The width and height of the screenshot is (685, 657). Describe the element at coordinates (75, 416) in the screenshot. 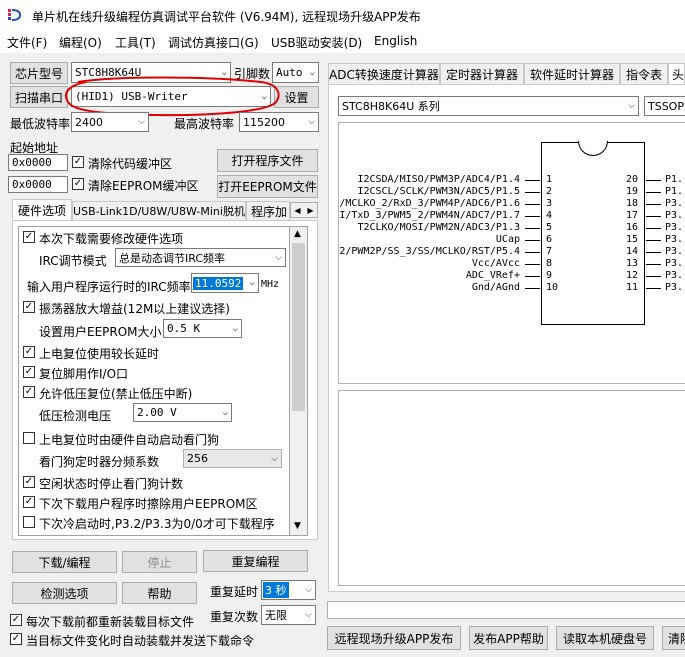

I see `low-voltage-label: 低压检测电压` at that location.